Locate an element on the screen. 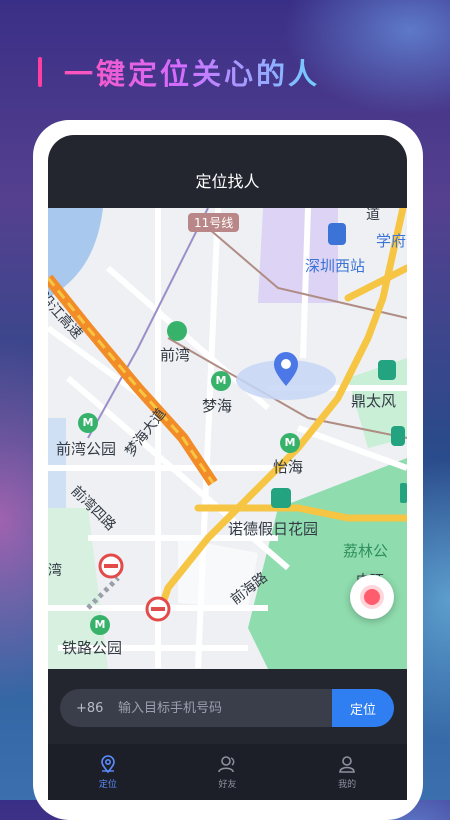 Image resolution: width=450 pixels, height=820 pixels. map-label-qianwan-park: 前湾公园 is located at coordinates (86, 449).